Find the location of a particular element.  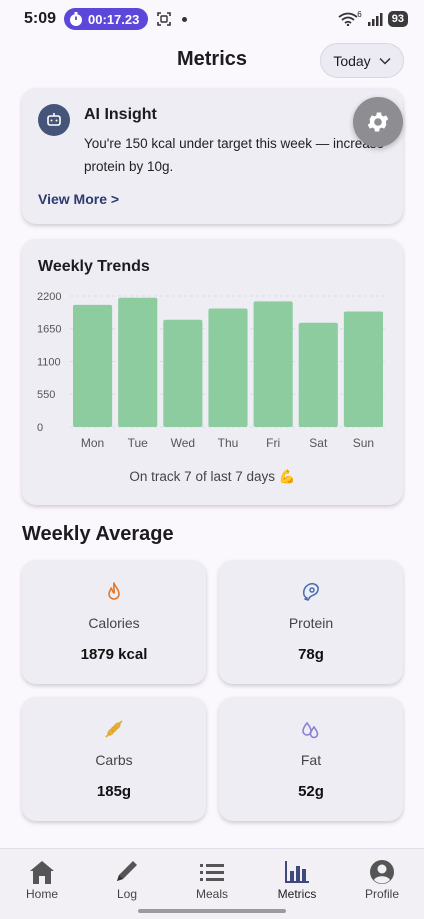

x-tick-label: Sun is located at coordinates (363, 443).